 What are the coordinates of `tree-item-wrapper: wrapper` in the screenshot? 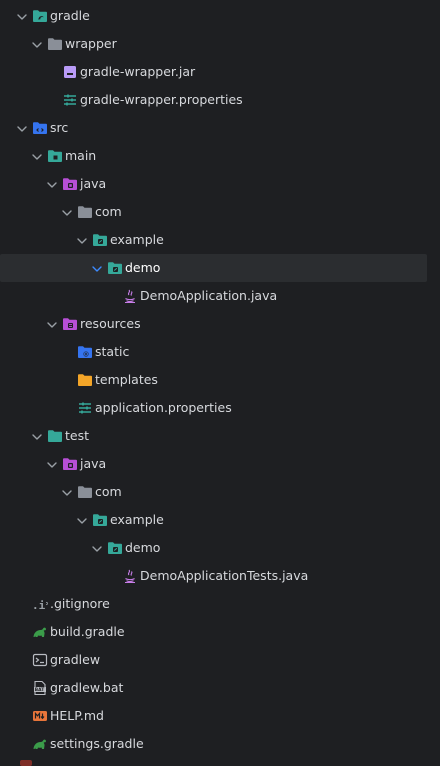 It's located at (213, 44).